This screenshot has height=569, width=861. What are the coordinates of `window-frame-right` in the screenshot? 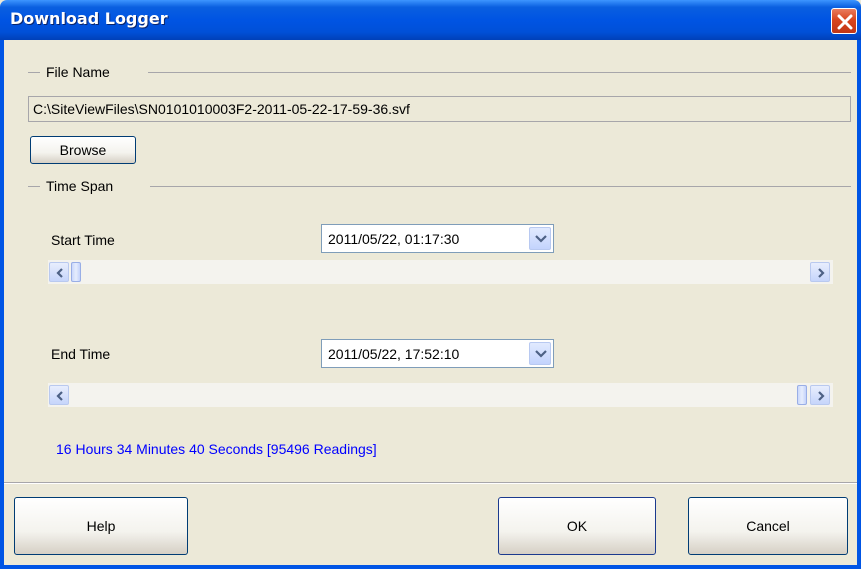 It's located at (859, 304).